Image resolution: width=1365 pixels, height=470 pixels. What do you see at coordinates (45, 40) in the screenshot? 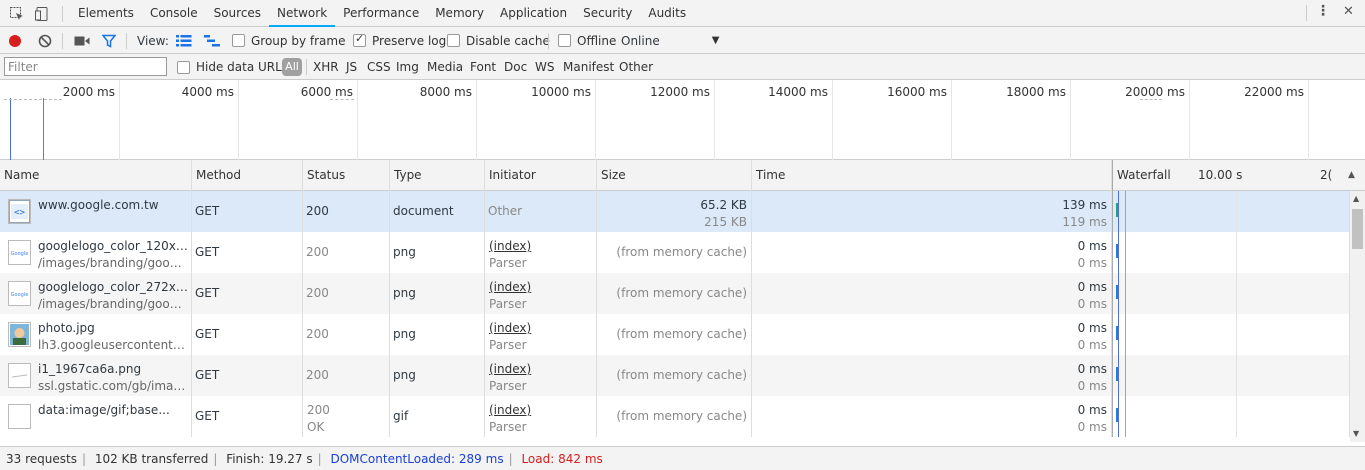
I see `clear-button` at bounding box center [45, 40].